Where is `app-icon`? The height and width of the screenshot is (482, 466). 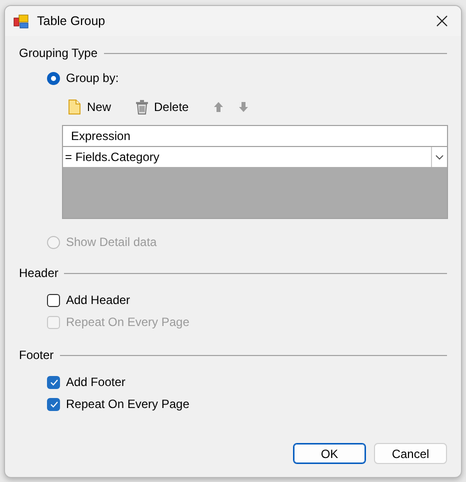
app-icon is located at coordinates (21, 21).